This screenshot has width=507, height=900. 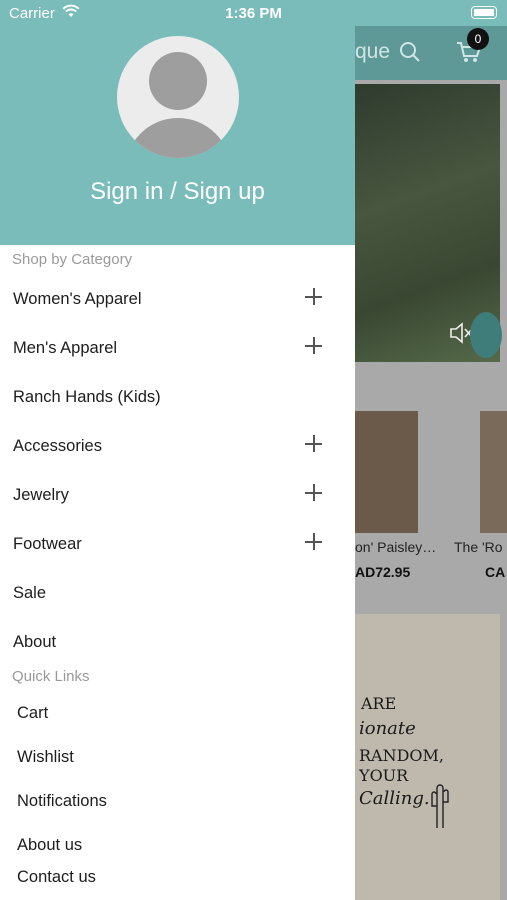 I want to click on menu-item-jewelry: Jewelry, so click(x=177, y=497).